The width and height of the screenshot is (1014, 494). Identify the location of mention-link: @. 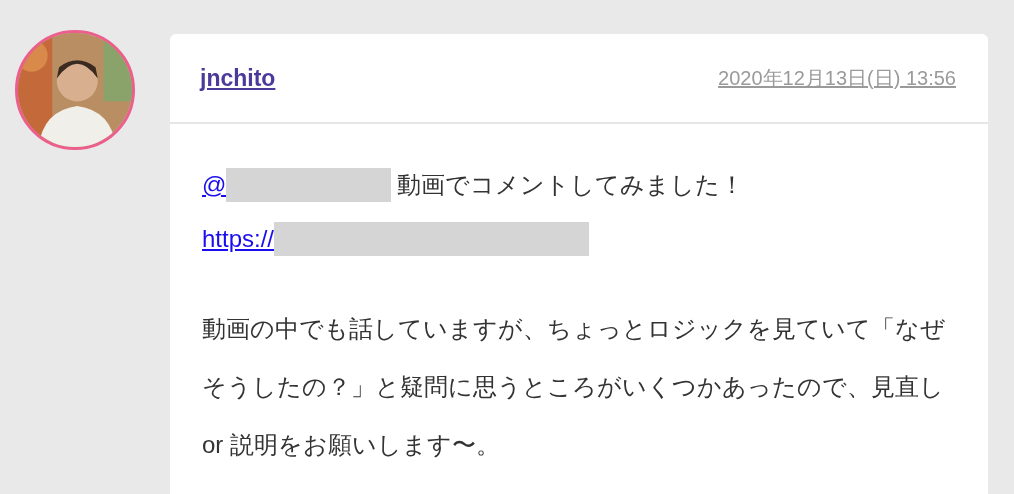
(214, 185).